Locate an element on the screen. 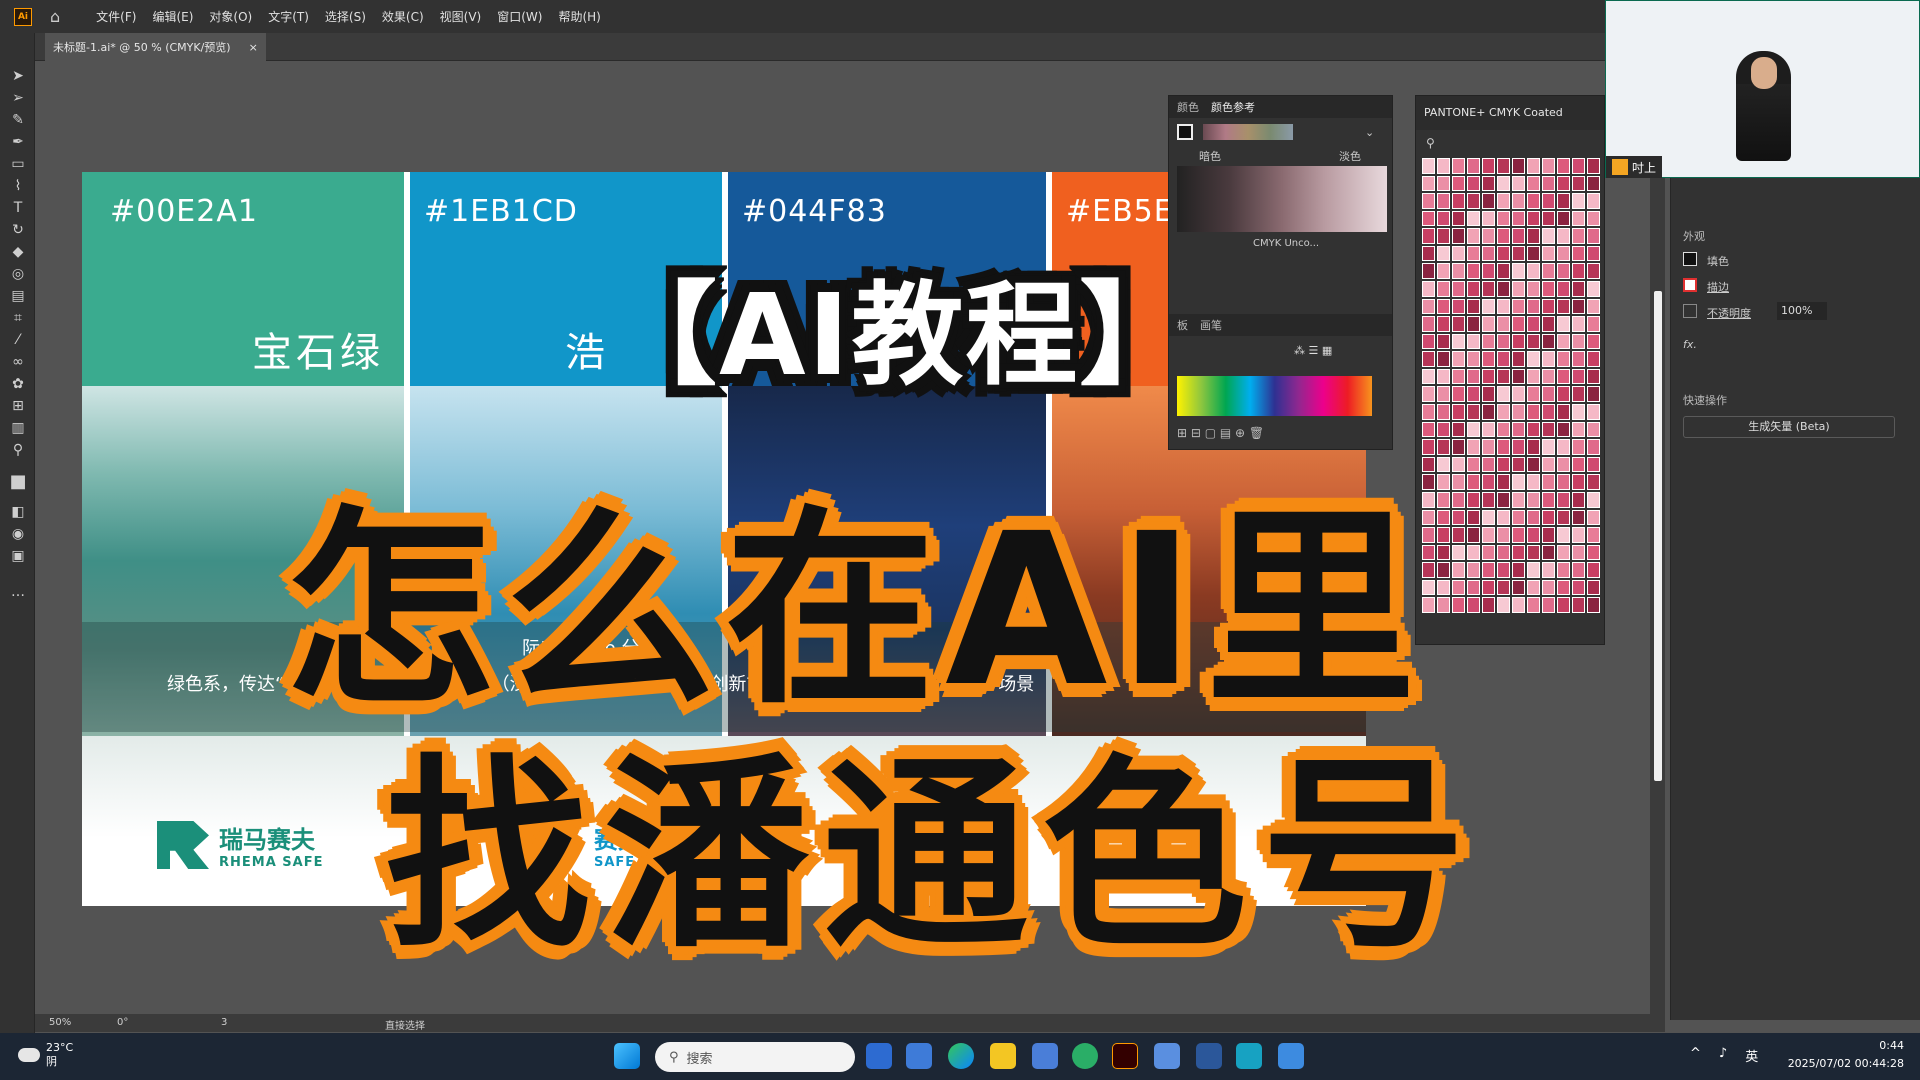 The width and height of the screenshot is (1920, 1080). eraser-tool-icon: ◆ is located at coordinates (18, 252).